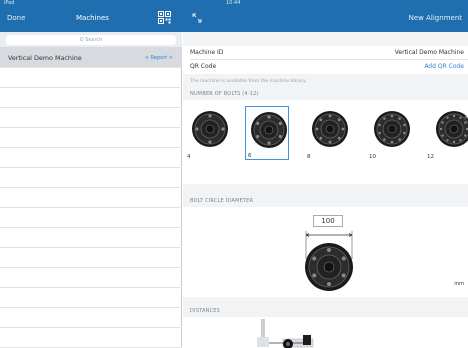  Describe the element at coordinates (203, 66) in the screenshot. I see `qr-code-label: QR Code` at that location.